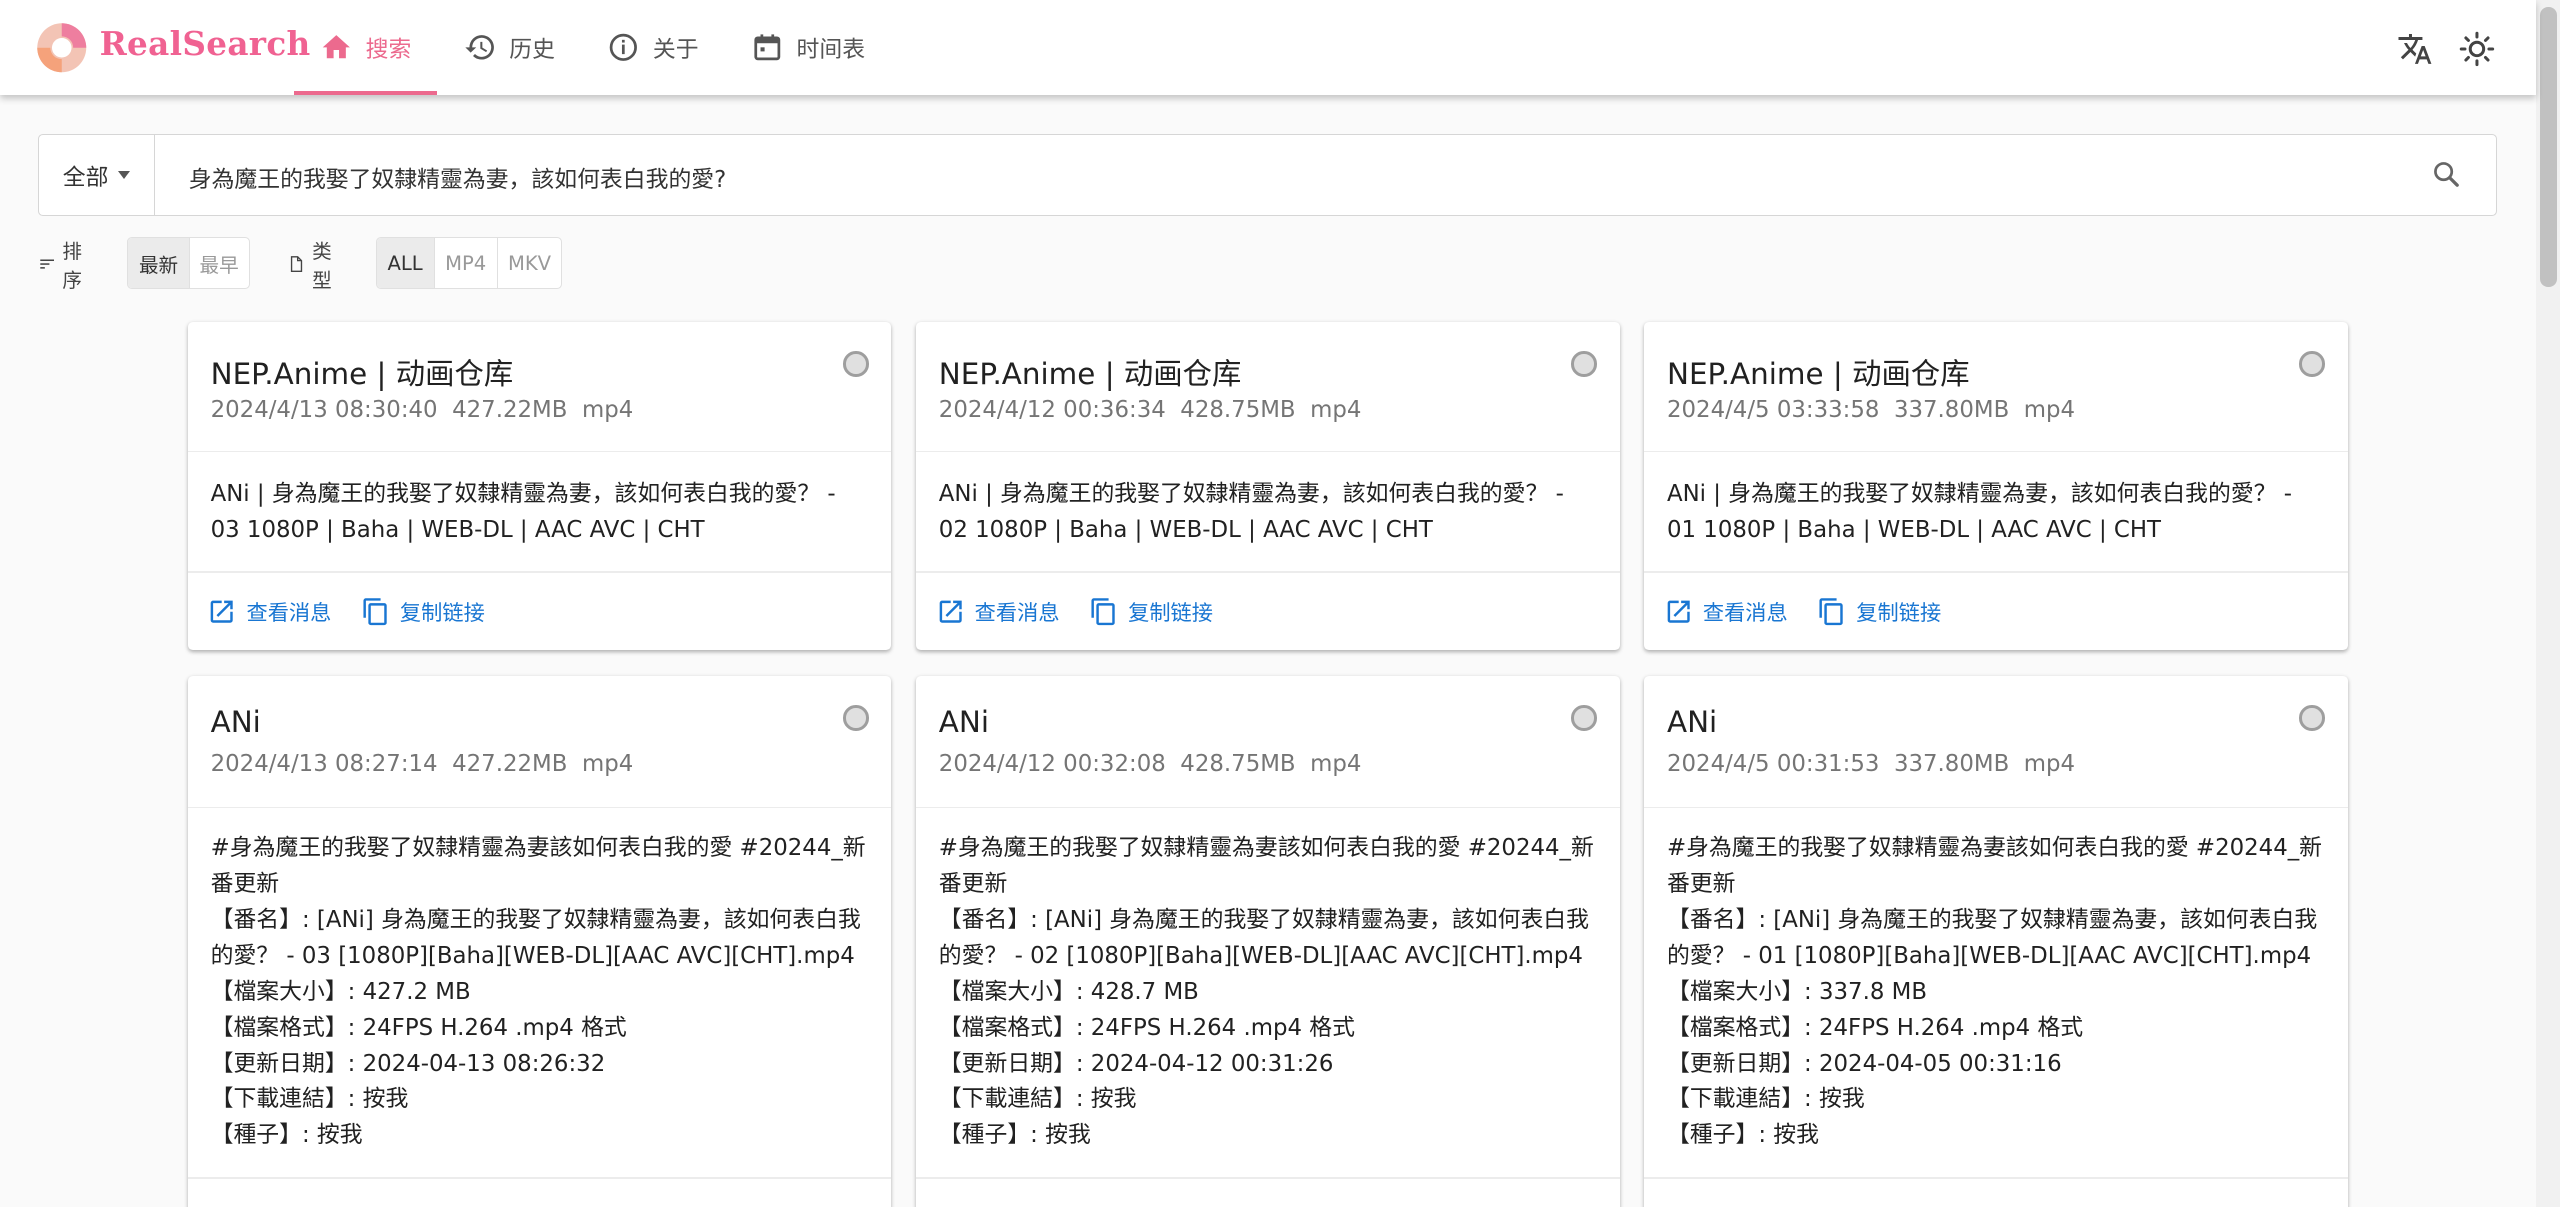 Image resolution: width=2560 pixels, height=1207 pixels. What do you see at coordinates (422, 409) in the screenshot?
I see `card-meta: 2024/4/13 08:30:40 427.22MB mp4` at bounding box center [422, 409].